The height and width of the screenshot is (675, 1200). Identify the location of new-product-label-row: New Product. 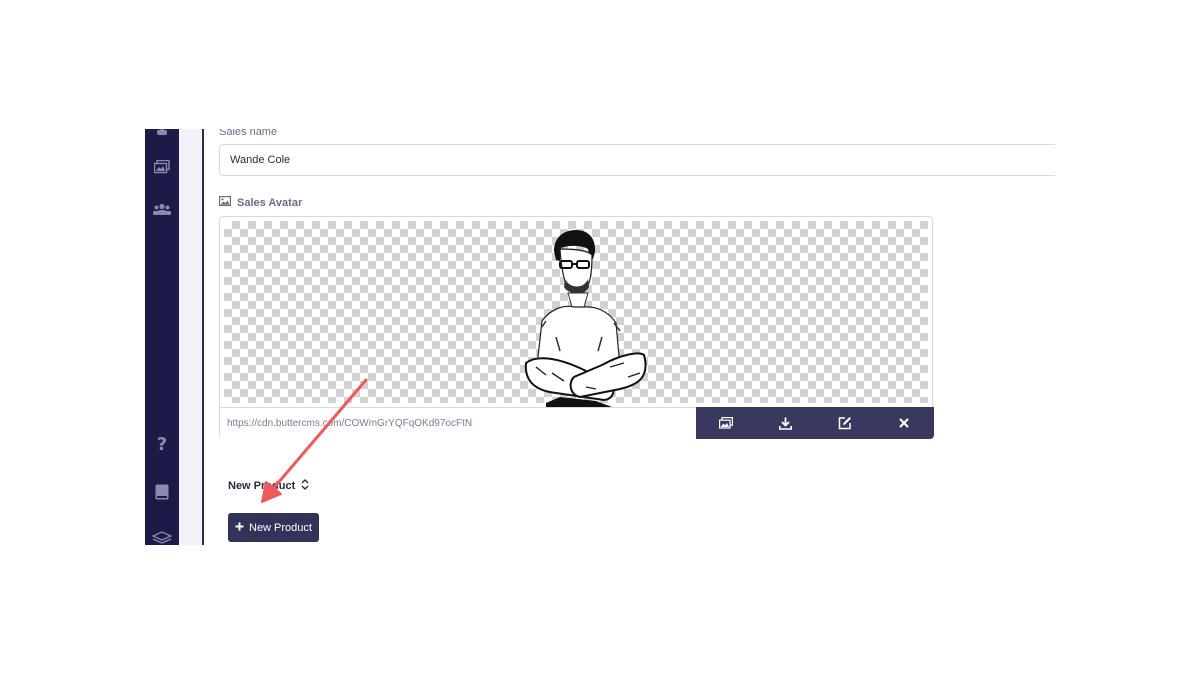
(268, 486).